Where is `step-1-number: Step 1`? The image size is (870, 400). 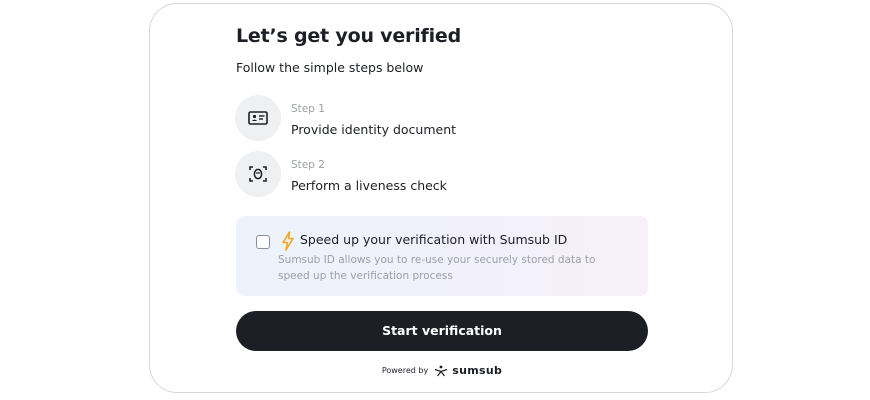
step-1-number: Step 1 is located at coordinates (308, 109).